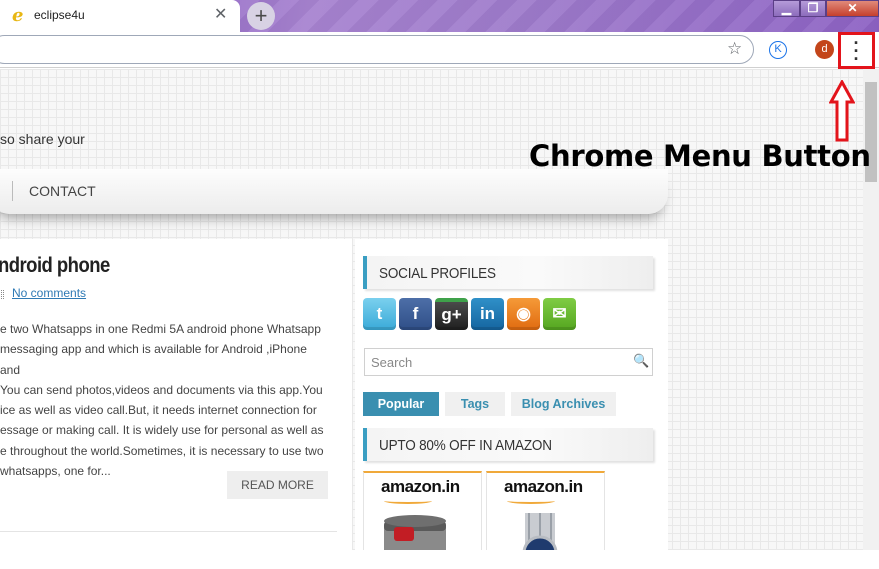 The image size is (879, 569). I want to click on twitter-icon: t, so click(379, 314).